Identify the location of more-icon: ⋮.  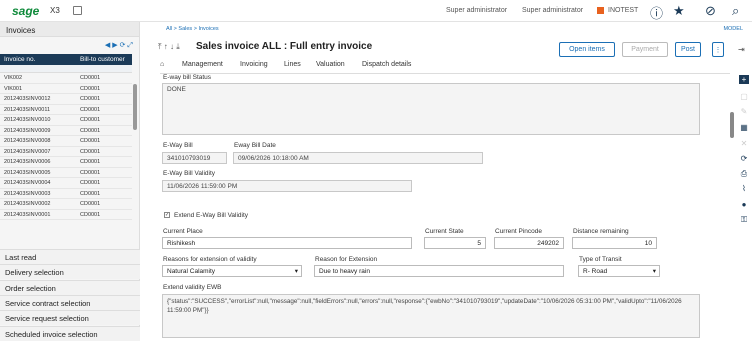
(718, 49).